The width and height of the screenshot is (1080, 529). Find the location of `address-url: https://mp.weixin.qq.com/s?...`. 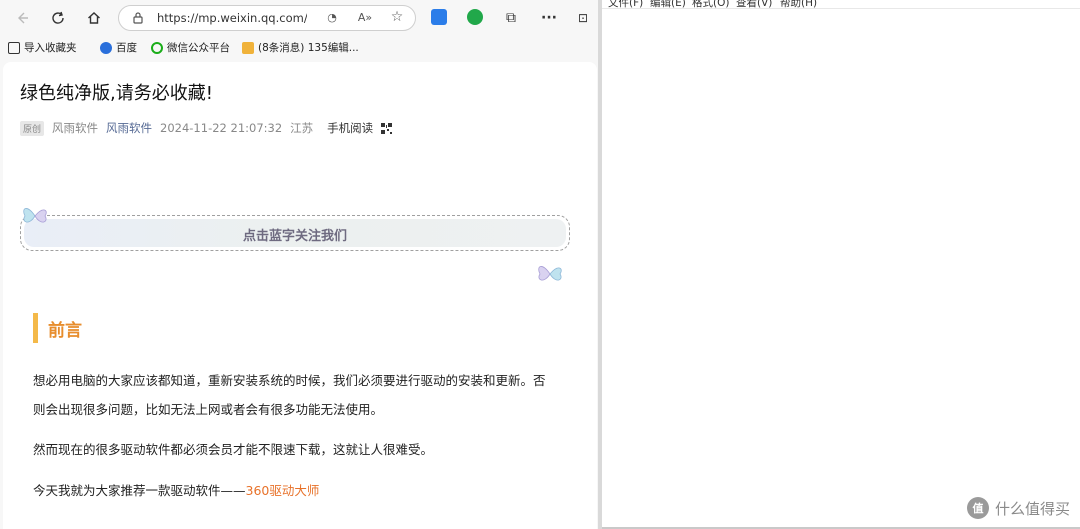

address-url: https://mp.weixin.qq.com/s?... is located at coordinates (232, 18).